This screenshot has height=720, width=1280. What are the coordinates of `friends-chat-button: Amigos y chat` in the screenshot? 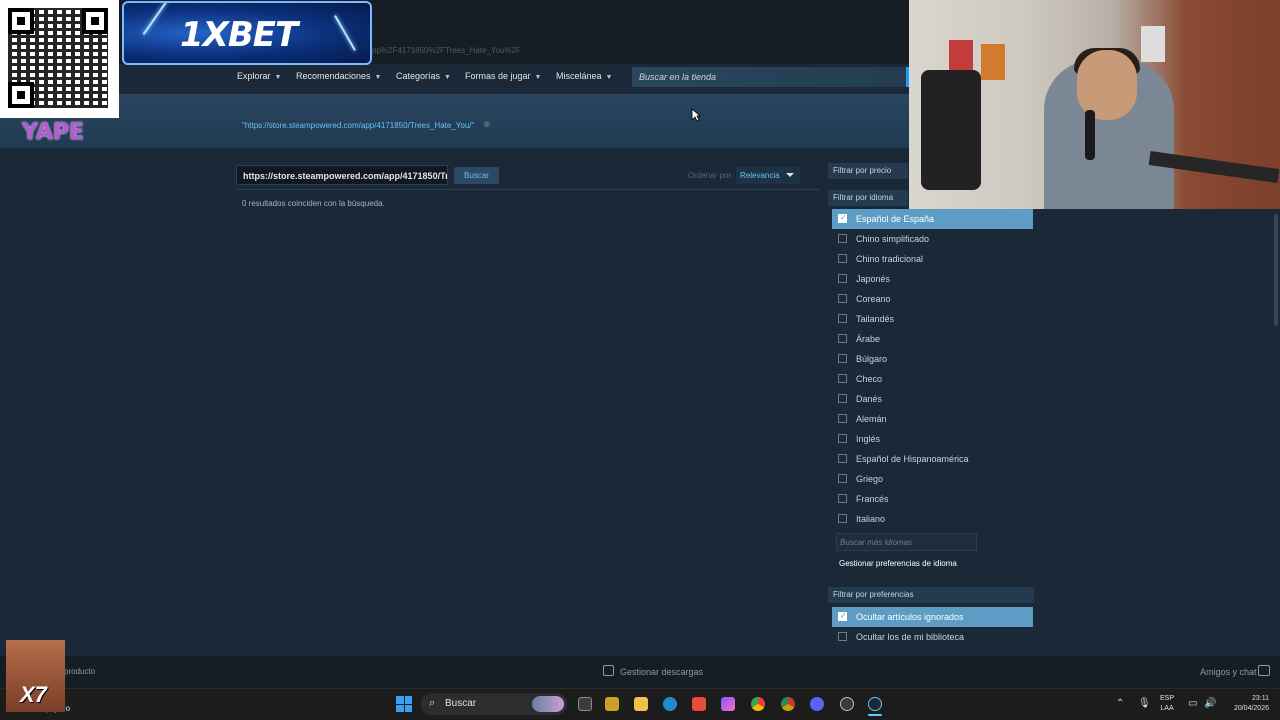 It's located at (1228, 672).